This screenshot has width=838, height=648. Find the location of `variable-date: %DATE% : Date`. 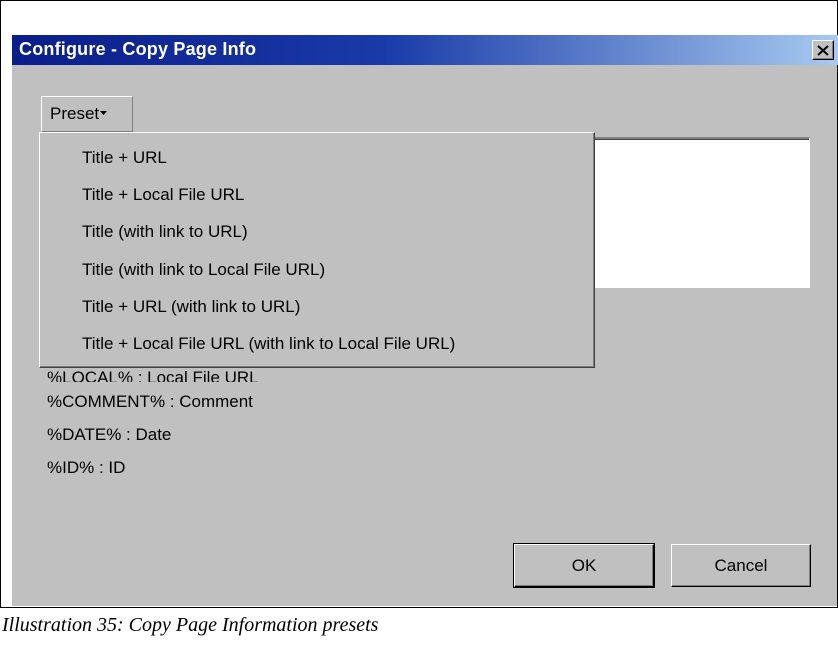

variable-date: %DATE% : Date is located at coordinates (109, 434).